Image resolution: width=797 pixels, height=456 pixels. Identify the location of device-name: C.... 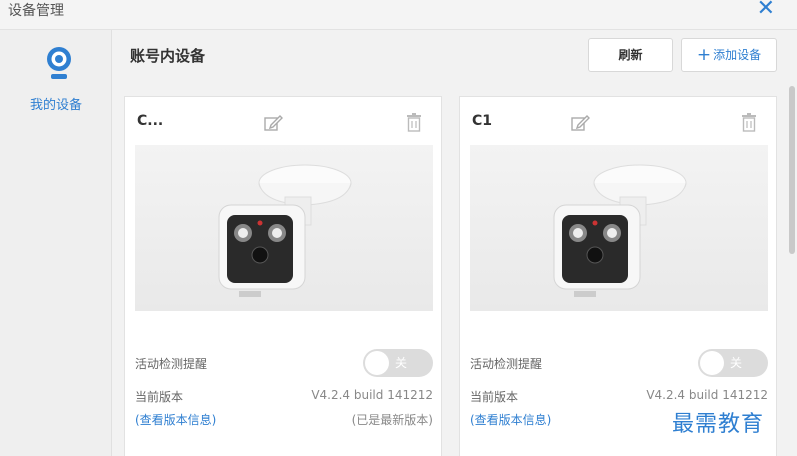
(150, 121).